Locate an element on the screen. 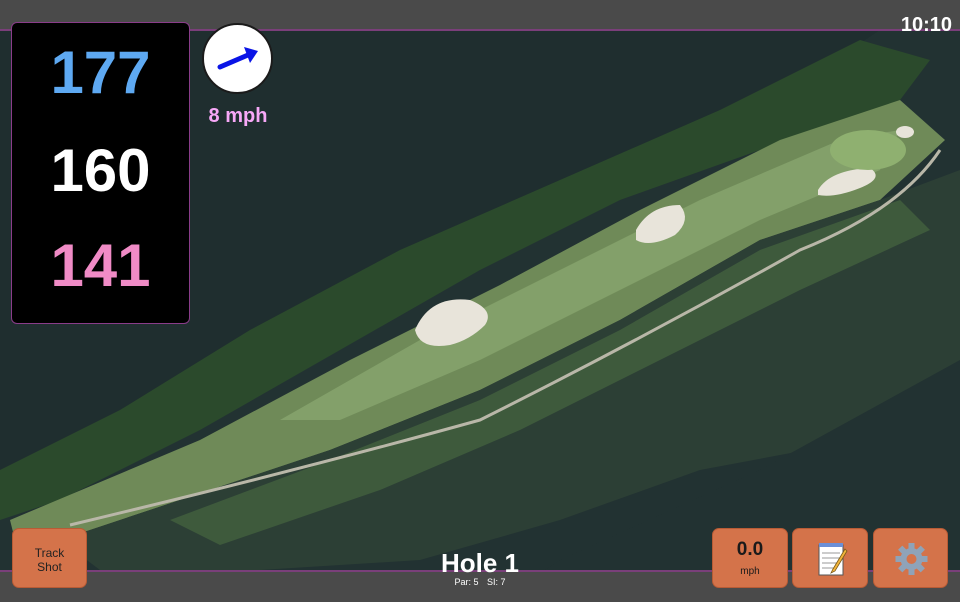  track-shot-label-line1: Track is located at coordinates (49, 553).